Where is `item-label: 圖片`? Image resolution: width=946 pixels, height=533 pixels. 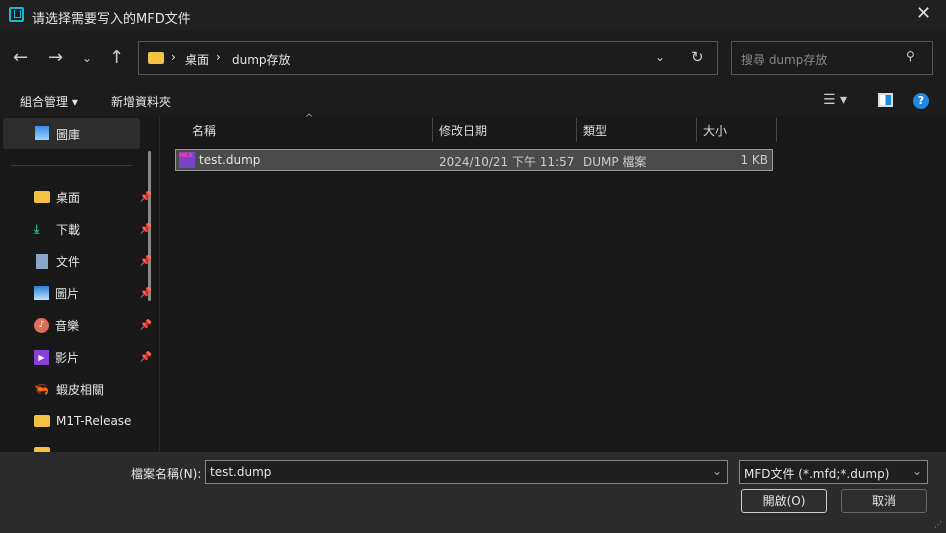 item-label: 圖片 is located at coordinates (67, 293).